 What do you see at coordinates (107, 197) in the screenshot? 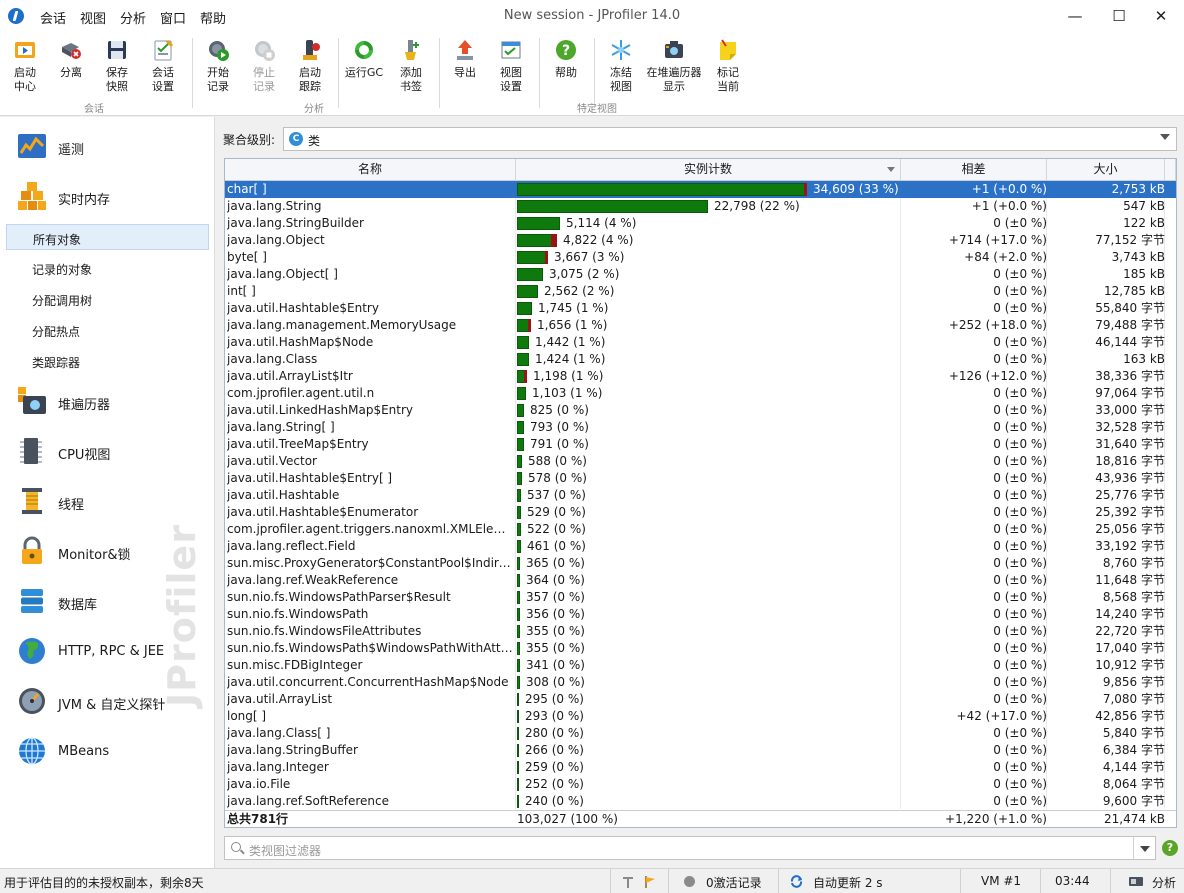
I see `sidebar-item-live-memory: 实时内存` at bounding box center [107, 197].